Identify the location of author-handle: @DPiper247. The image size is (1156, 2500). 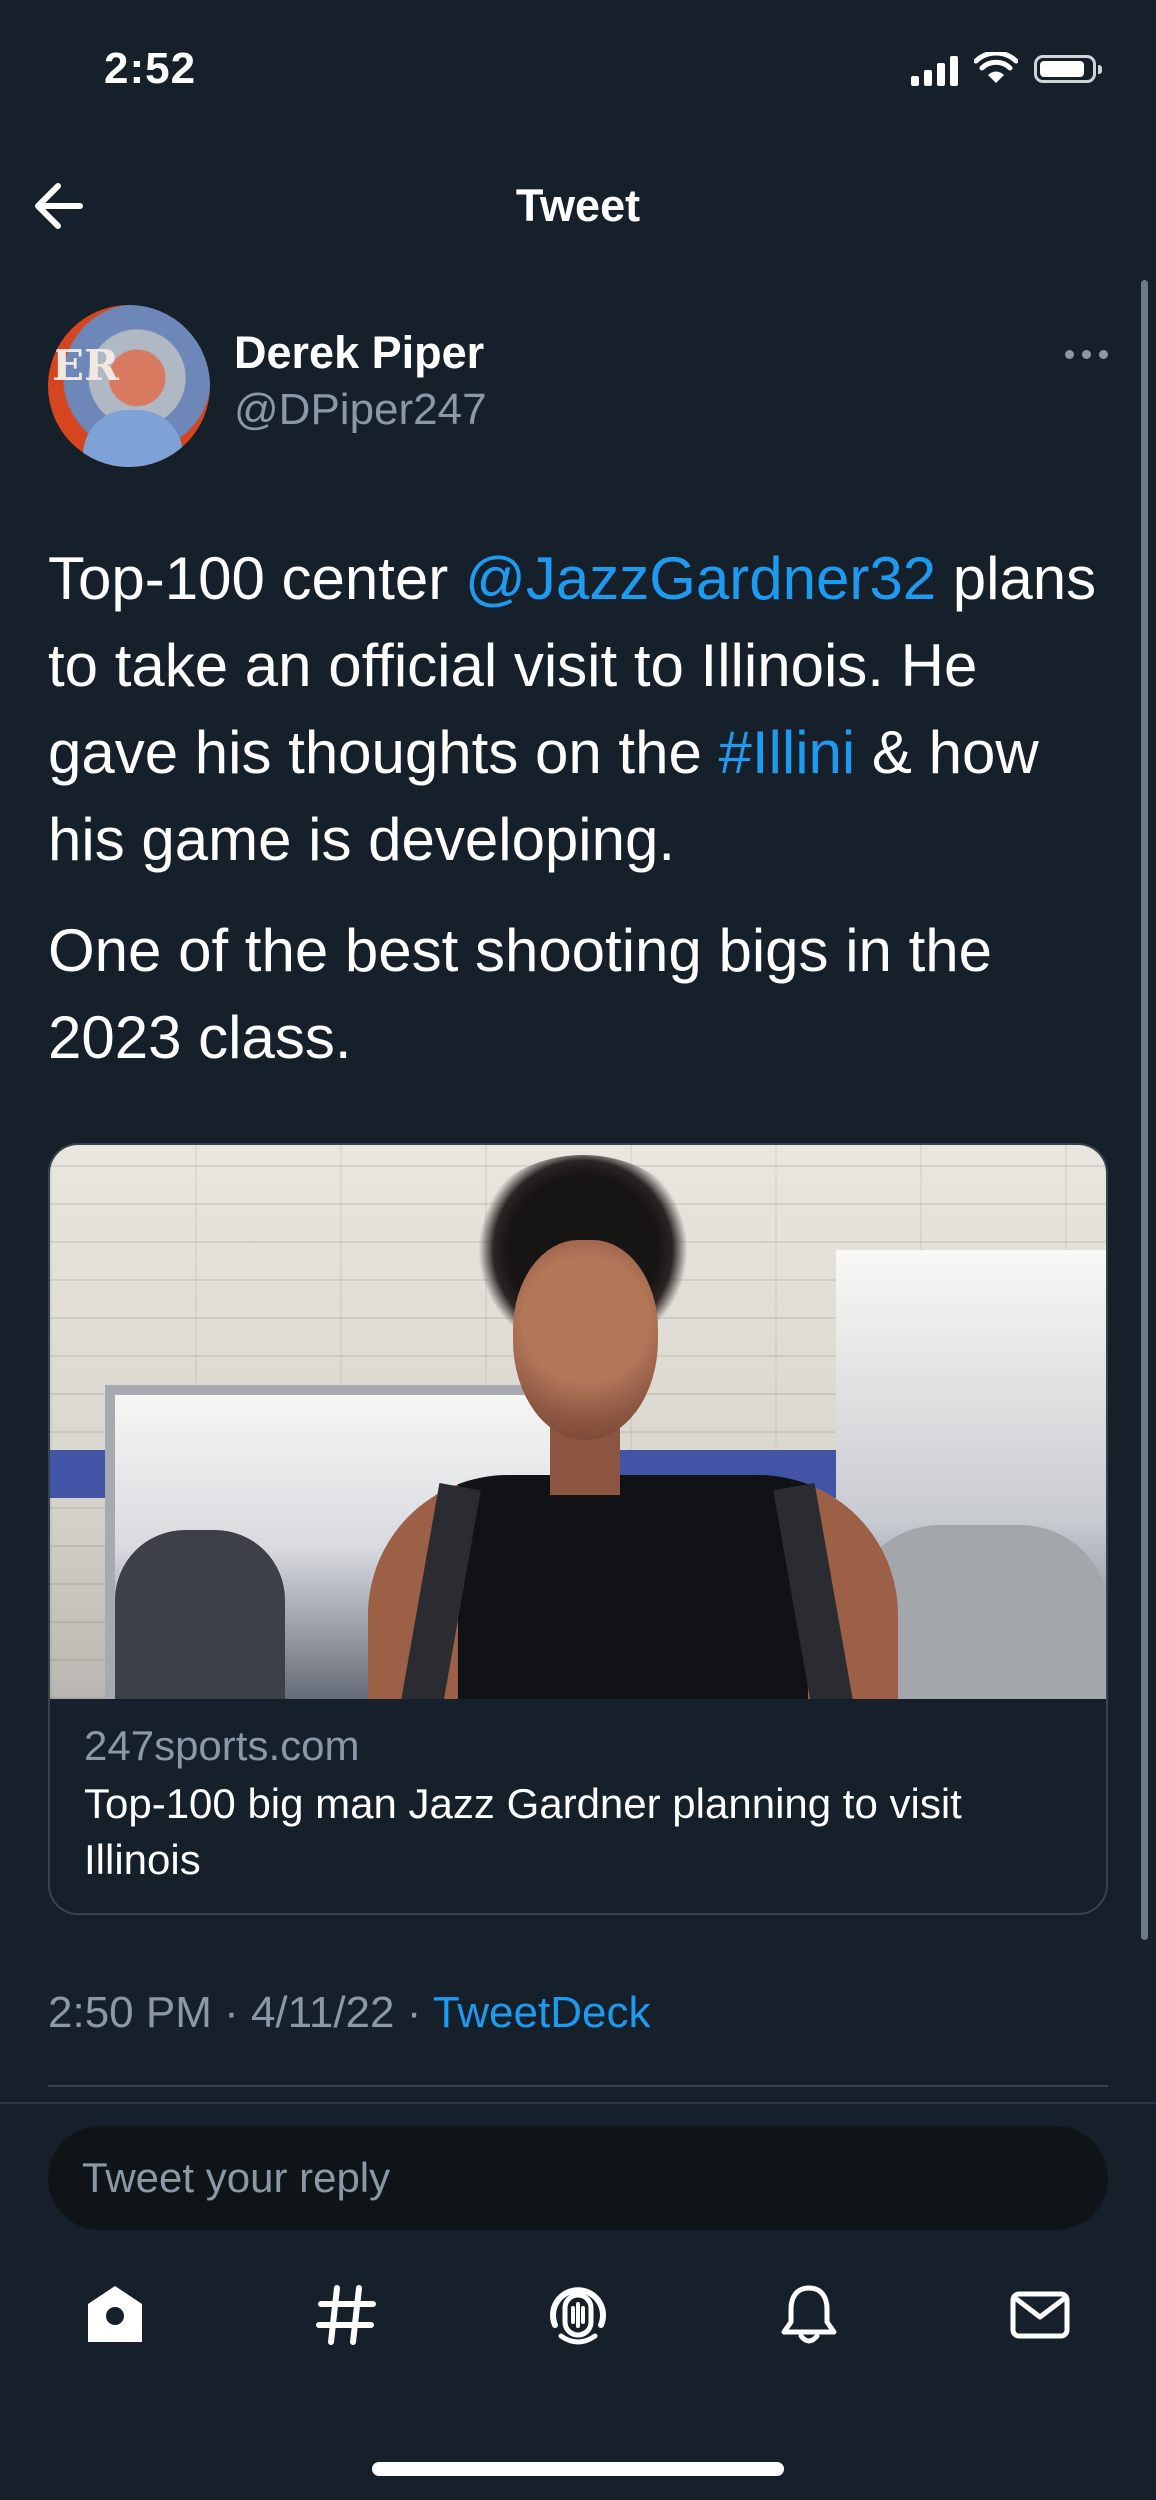
(360, 410).